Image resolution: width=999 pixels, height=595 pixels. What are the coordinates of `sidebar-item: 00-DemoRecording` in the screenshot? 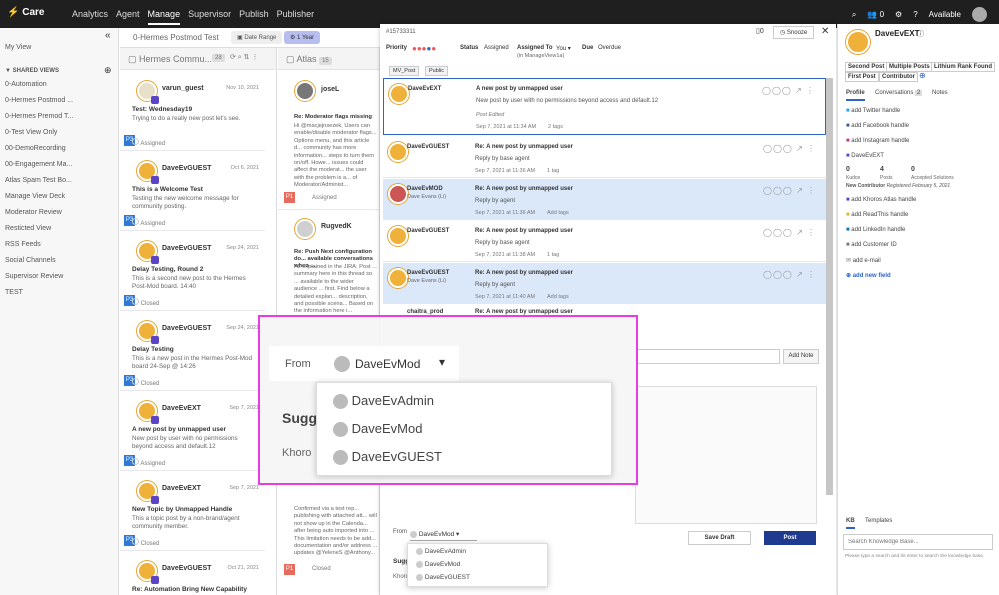 It's located at (35, 148).